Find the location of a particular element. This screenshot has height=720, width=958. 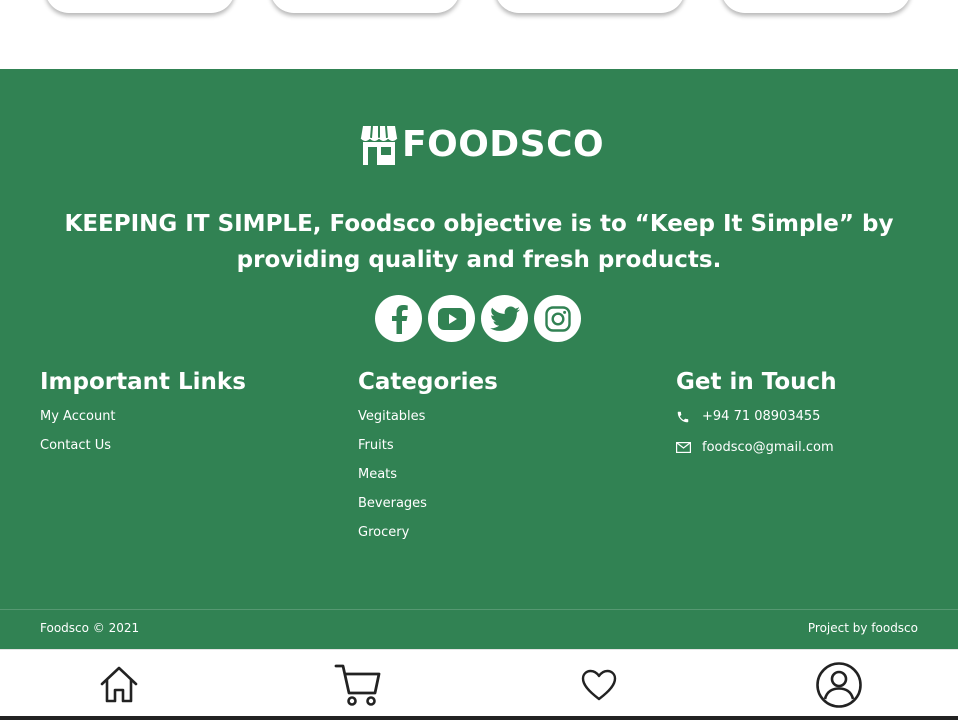

category-link-fruits: Fruits is located at coordinates (428, 451).